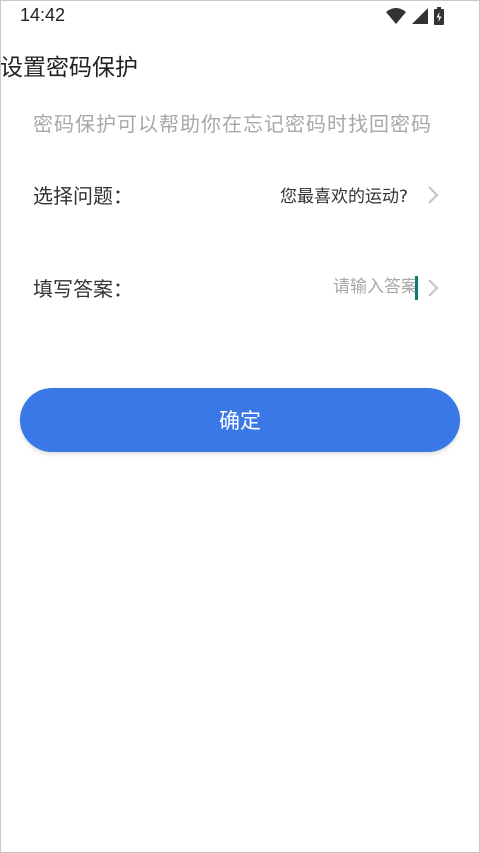  What do you see at coordinates (83, 289) in the screenshot?
I see `answer-label: 填写答案：` at bounding box center [83, 289].